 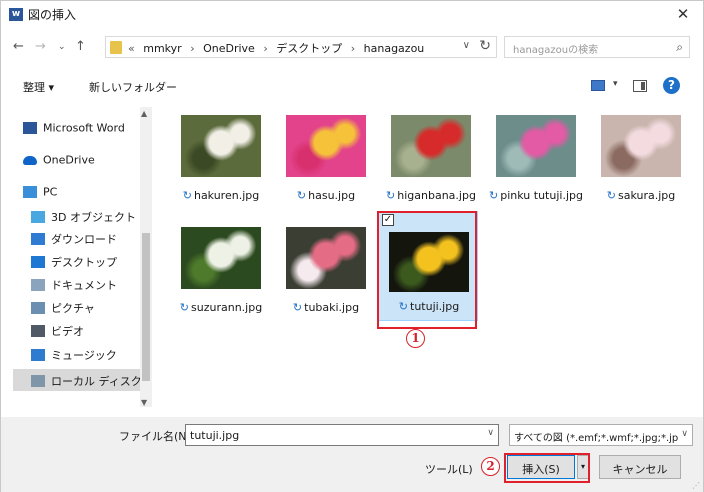 What do you see at coordinates (162, 48) in the screenshot?
I see `breadcrumb-mmkyr: mmkyr` at bounding box center [162, 48].